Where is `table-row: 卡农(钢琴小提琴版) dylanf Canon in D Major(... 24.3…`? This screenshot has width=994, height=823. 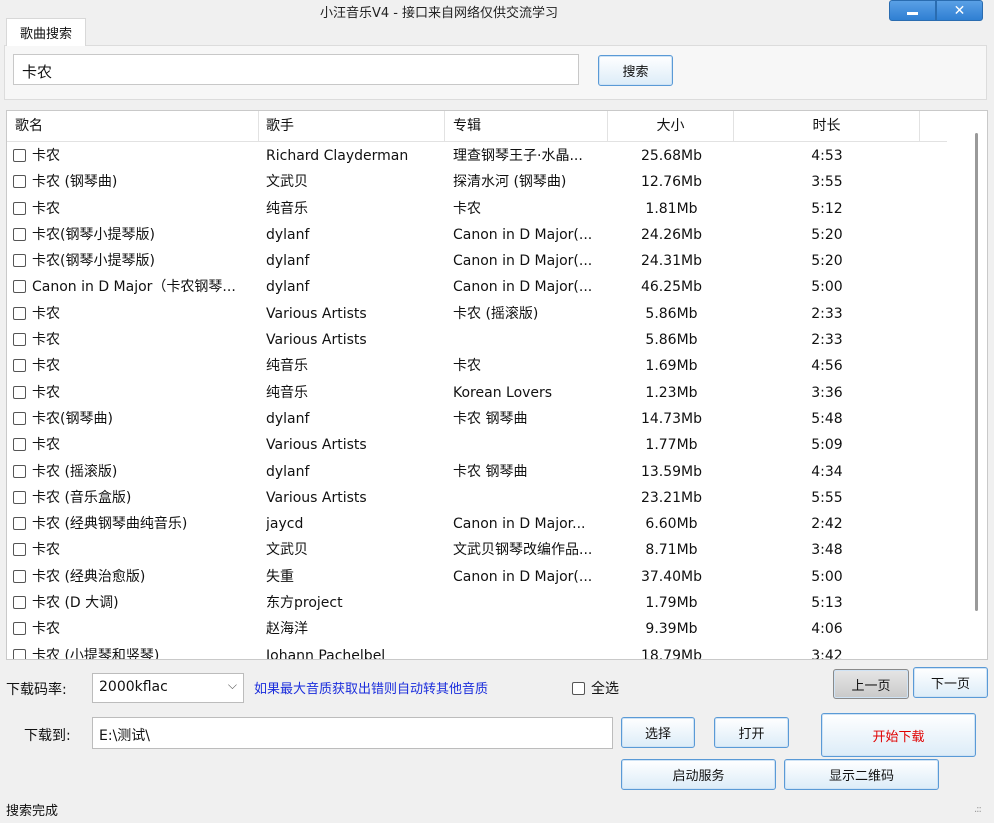
table-row: 卡农(钢琴小提琴版) dylanf Canon in D Major(... 24.3… is located at coordinates (487, 261).